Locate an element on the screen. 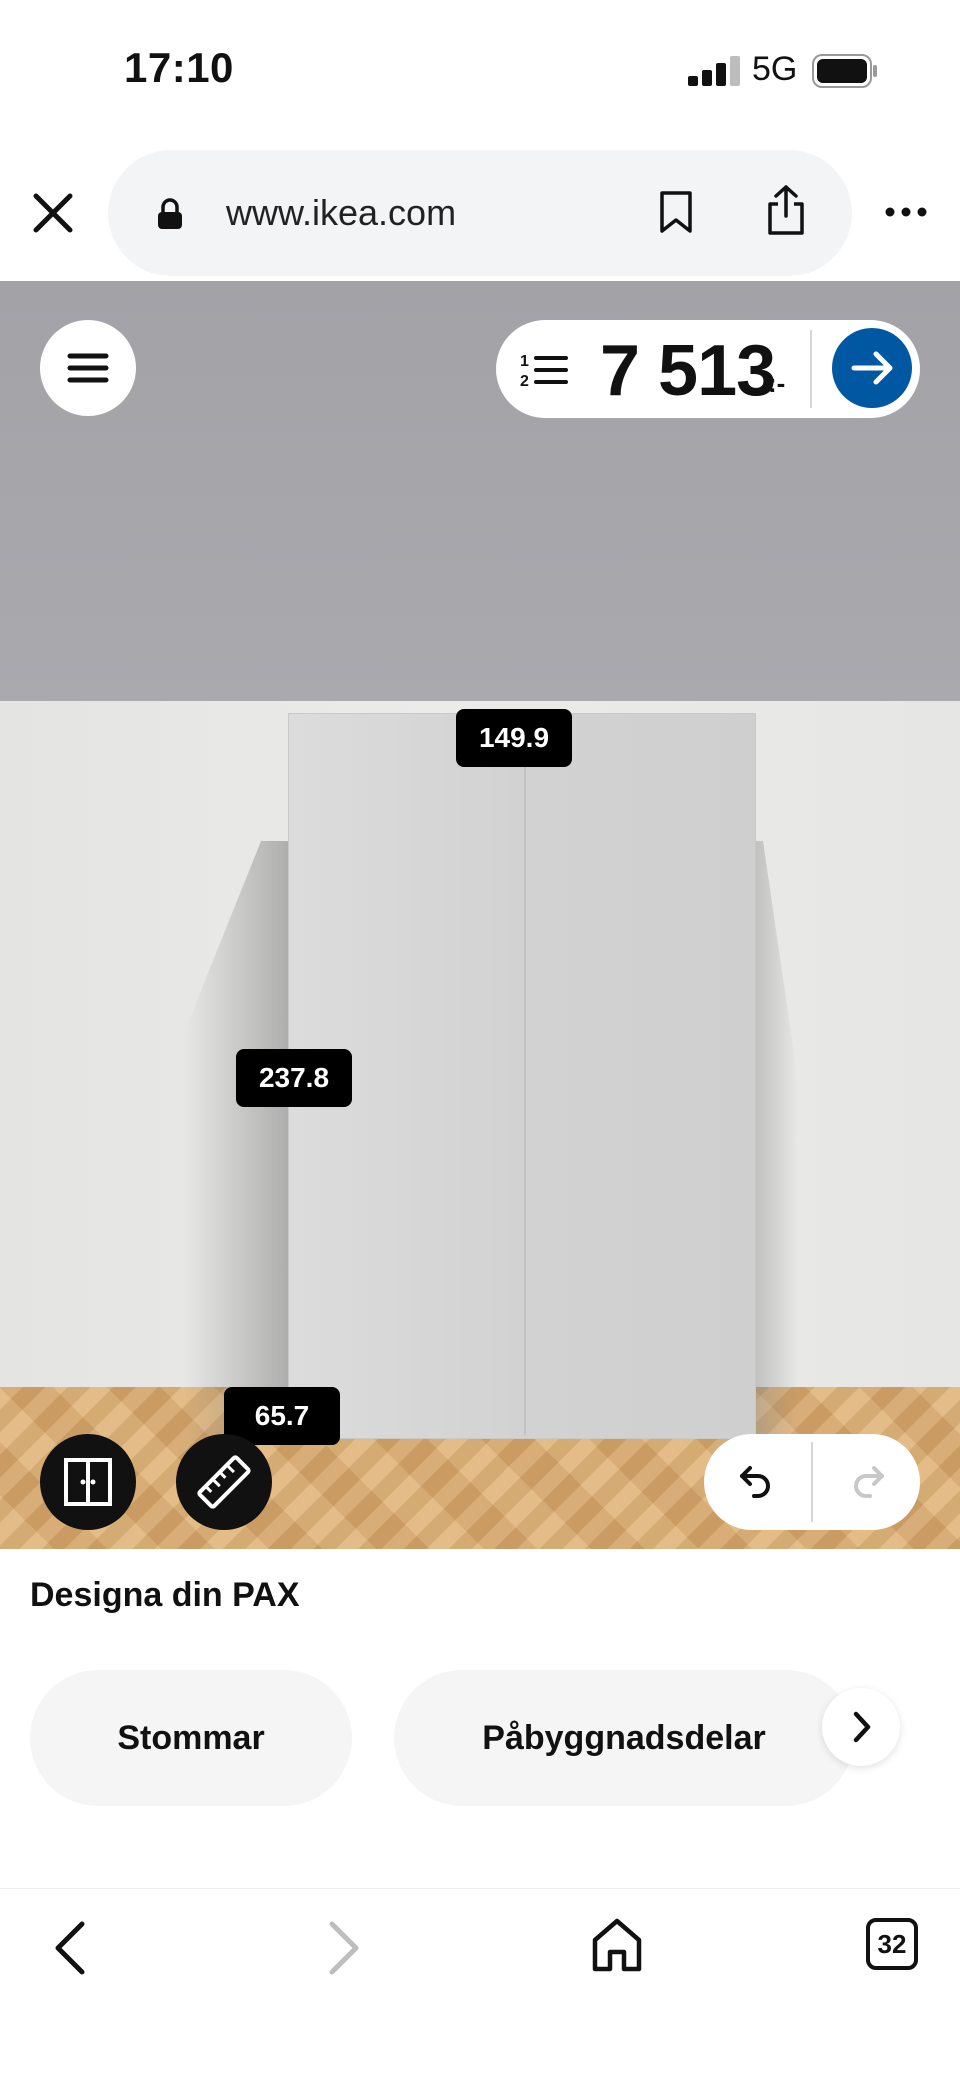 Image resolution: width=960 pixels, height=2082 pixels. redo-button is located at coordinates (866, 1482).